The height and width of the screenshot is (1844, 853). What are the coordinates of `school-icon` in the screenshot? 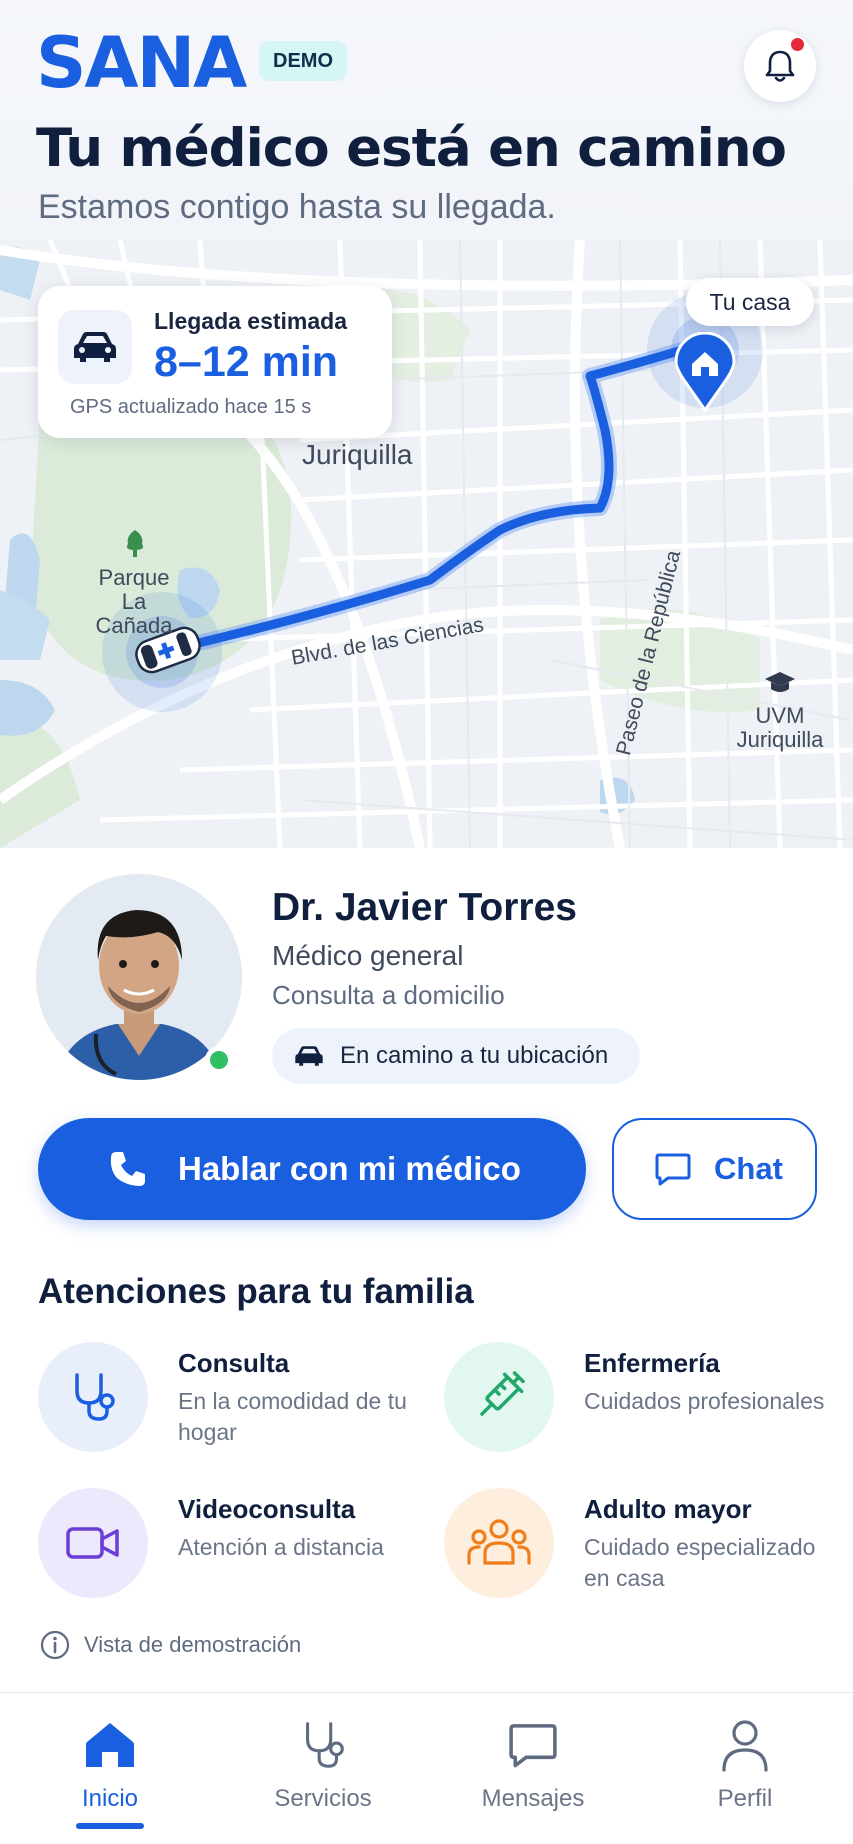 It's located at (780, 682).